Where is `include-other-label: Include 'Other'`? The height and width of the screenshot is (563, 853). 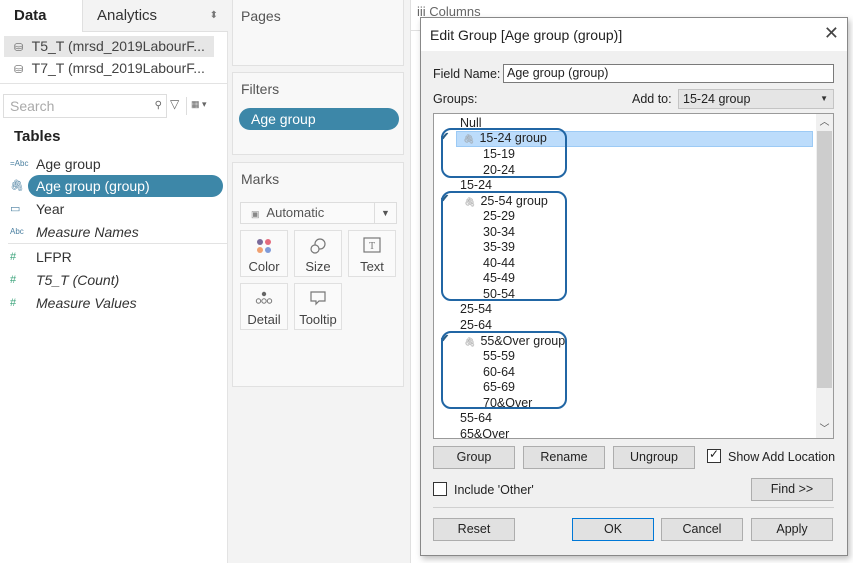 include-other-label: Include 'Other' is located at coordinates (494, 490).